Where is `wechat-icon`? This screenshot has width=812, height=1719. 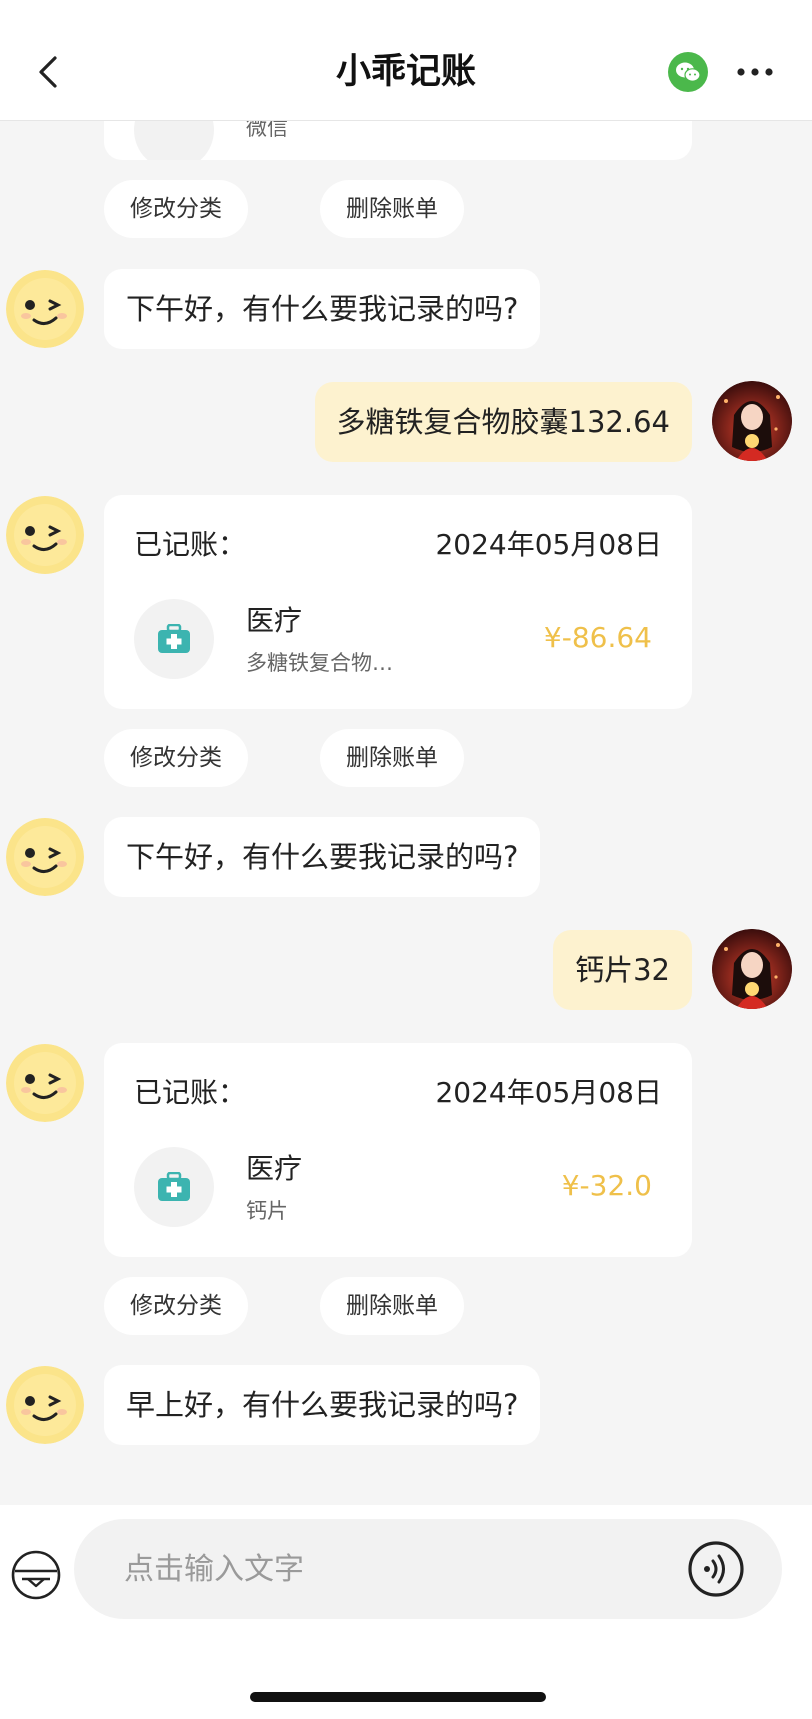
wechat-icon is located at coordinates (688, 72).